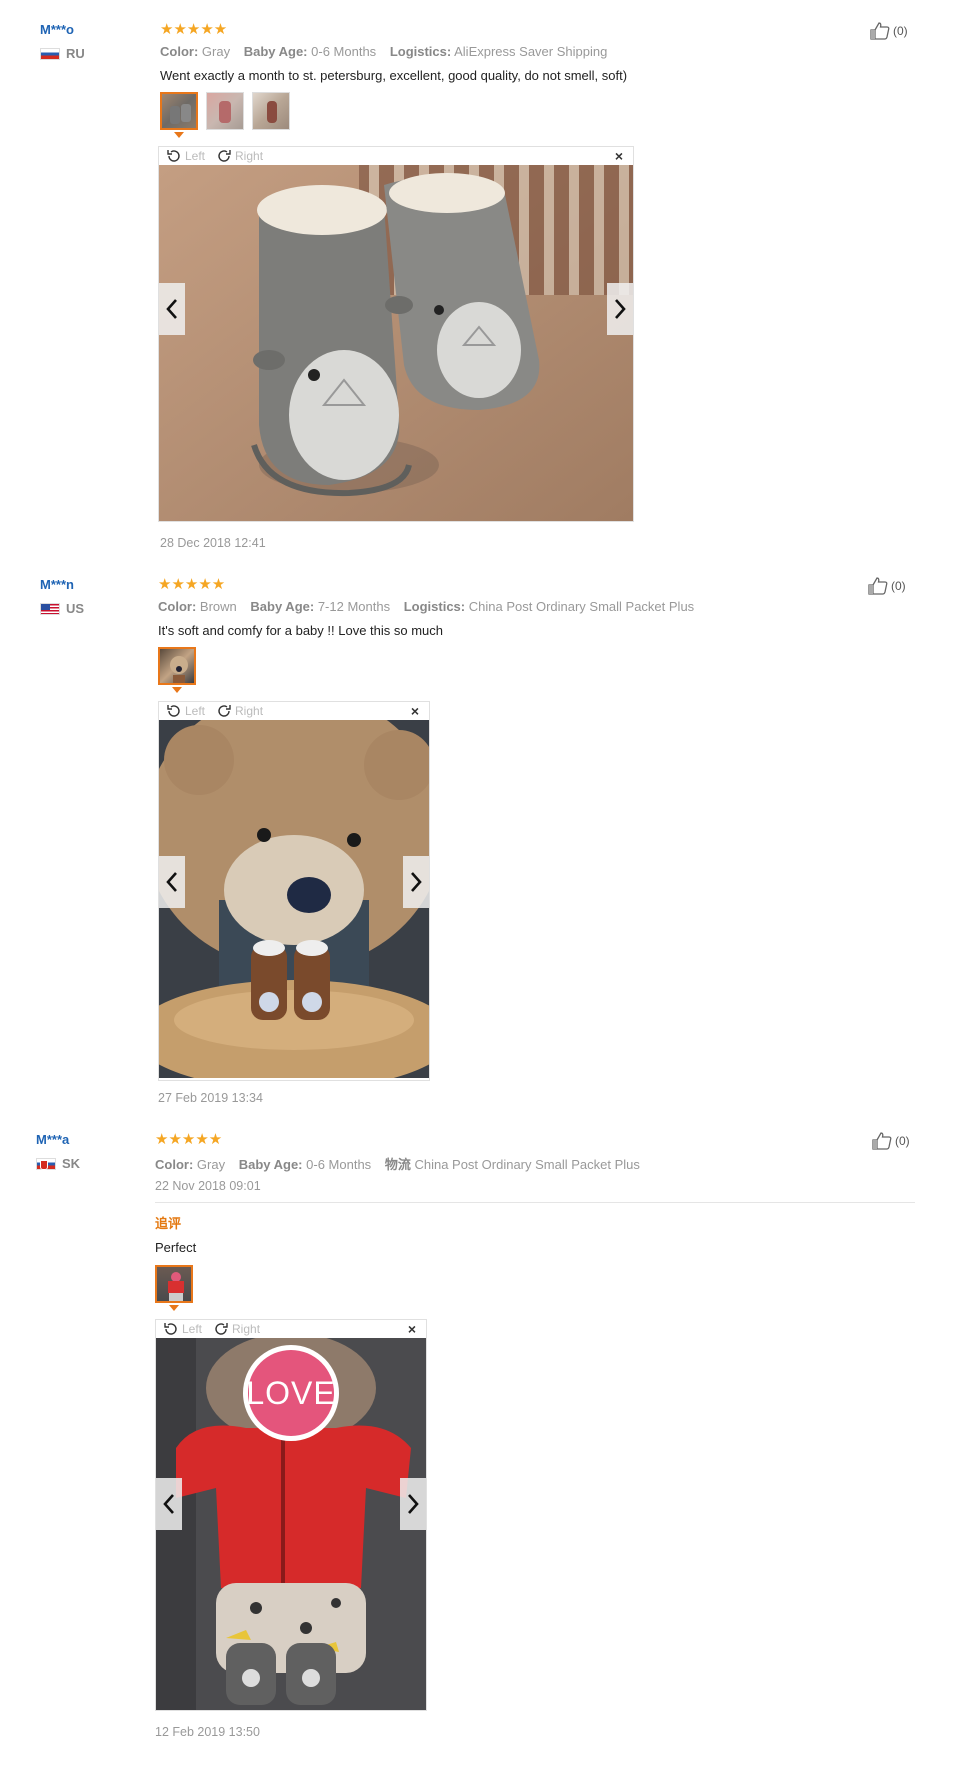 This screenshot has height=1766, width=958. What do you see at coordinates (58, 1163) in the screenshot?
I see `reviewer-country: SK` at bounding box center [58, 1163].